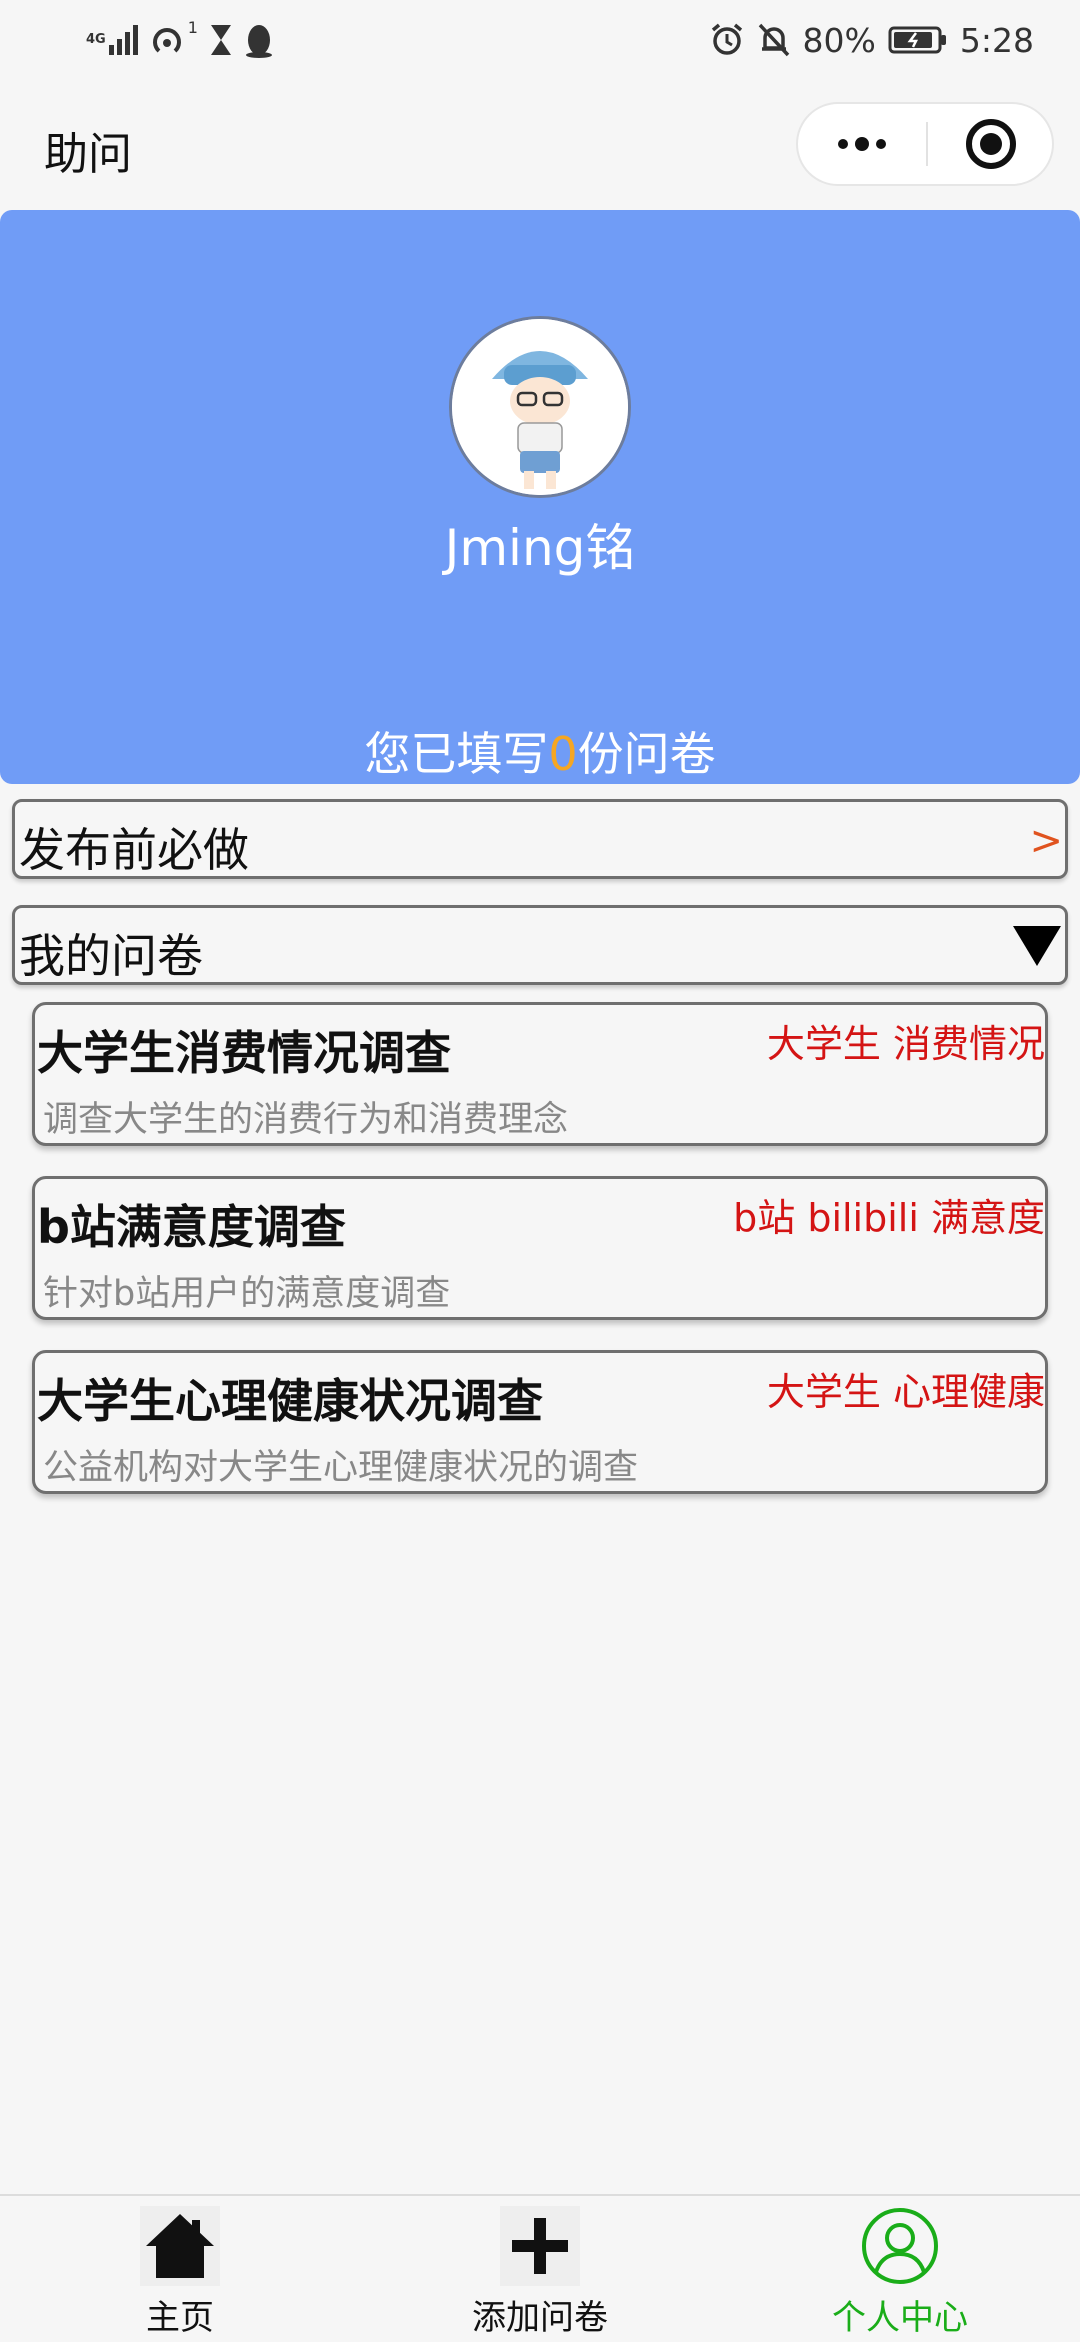 Image resolution: width=1080 pixels, height=2342 pixels. What do you see at coordinates (991, 144) in the screenshot?
I see `close-circle-icon` at bounding box center [991, 144].